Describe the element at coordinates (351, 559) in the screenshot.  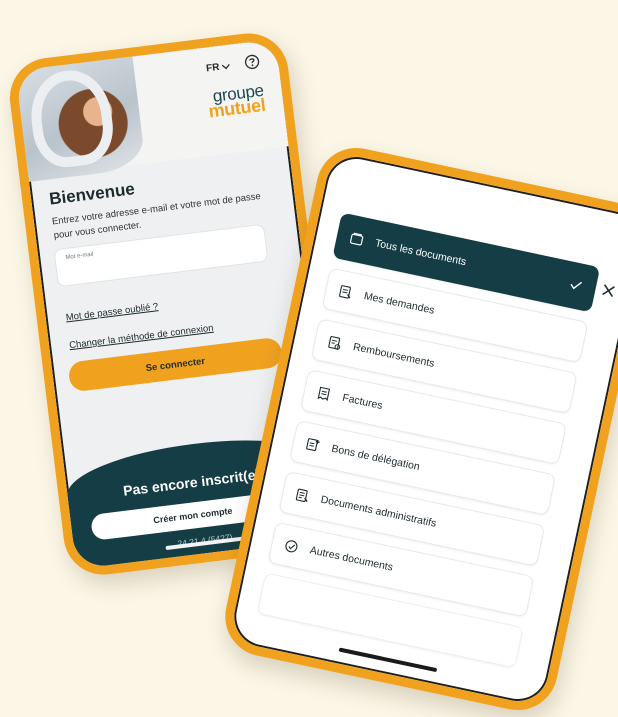
I see `menu-item-label: Autres documents` at that location.